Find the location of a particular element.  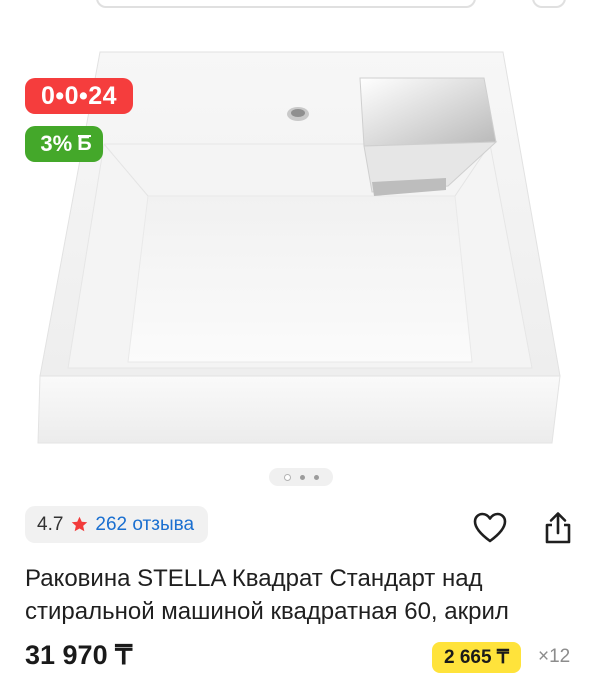

installment-months: ×12 is located at coordinates (554, 656).